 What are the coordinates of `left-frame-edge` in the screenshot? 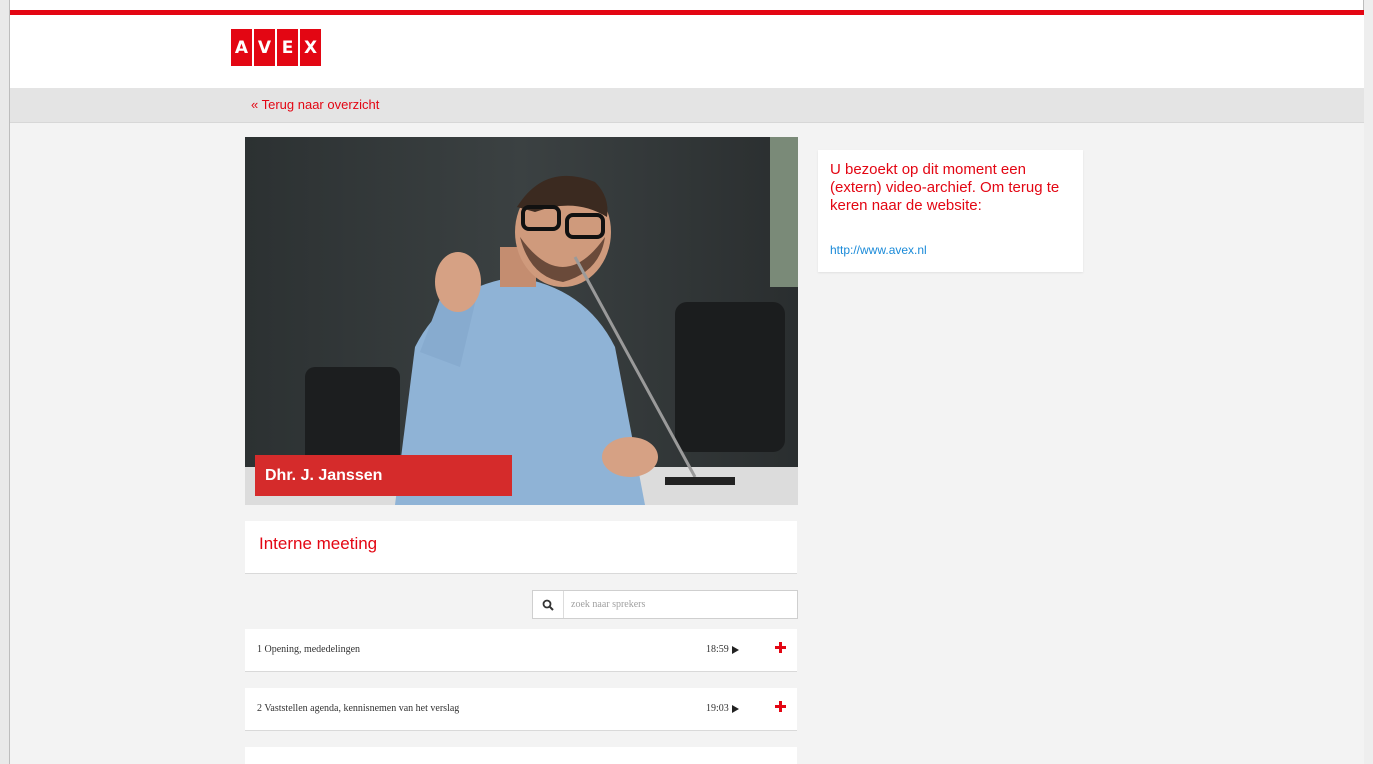 It's located at (5, 382).